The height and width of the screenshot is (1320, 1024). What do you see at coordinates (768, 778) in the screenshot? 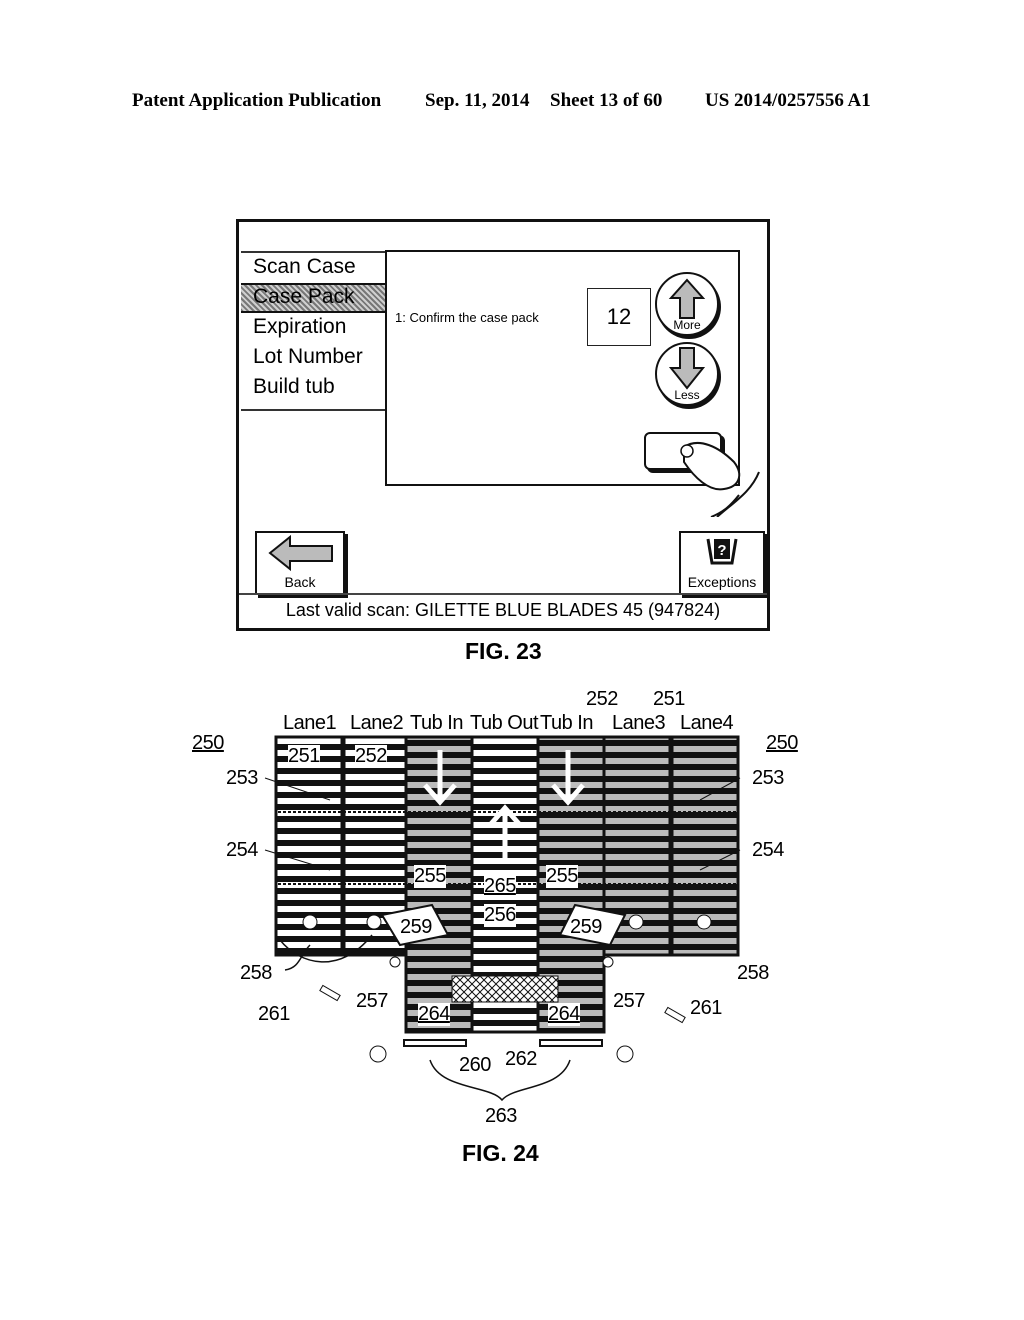
I see `ref-253-right: 253` at bounding box center [768, 778].